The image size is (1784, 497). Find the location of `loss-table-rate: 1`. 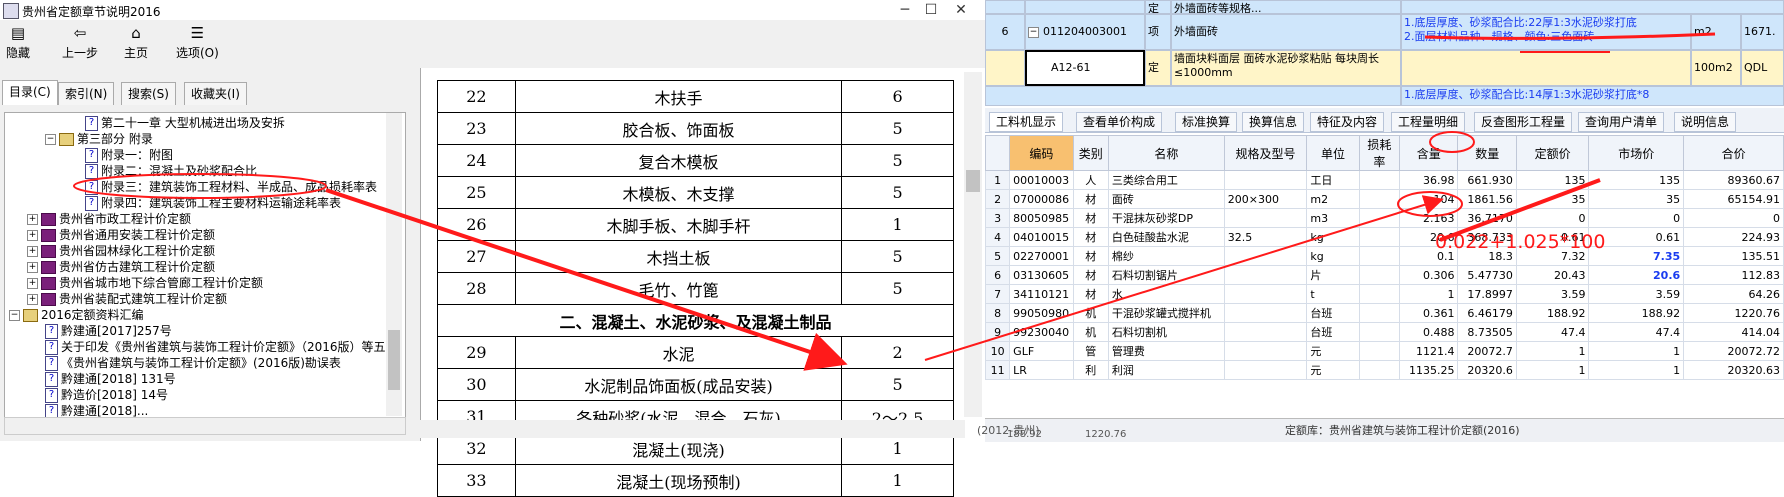

loss-table-rate: 1 is located at coordinates (897, 480).